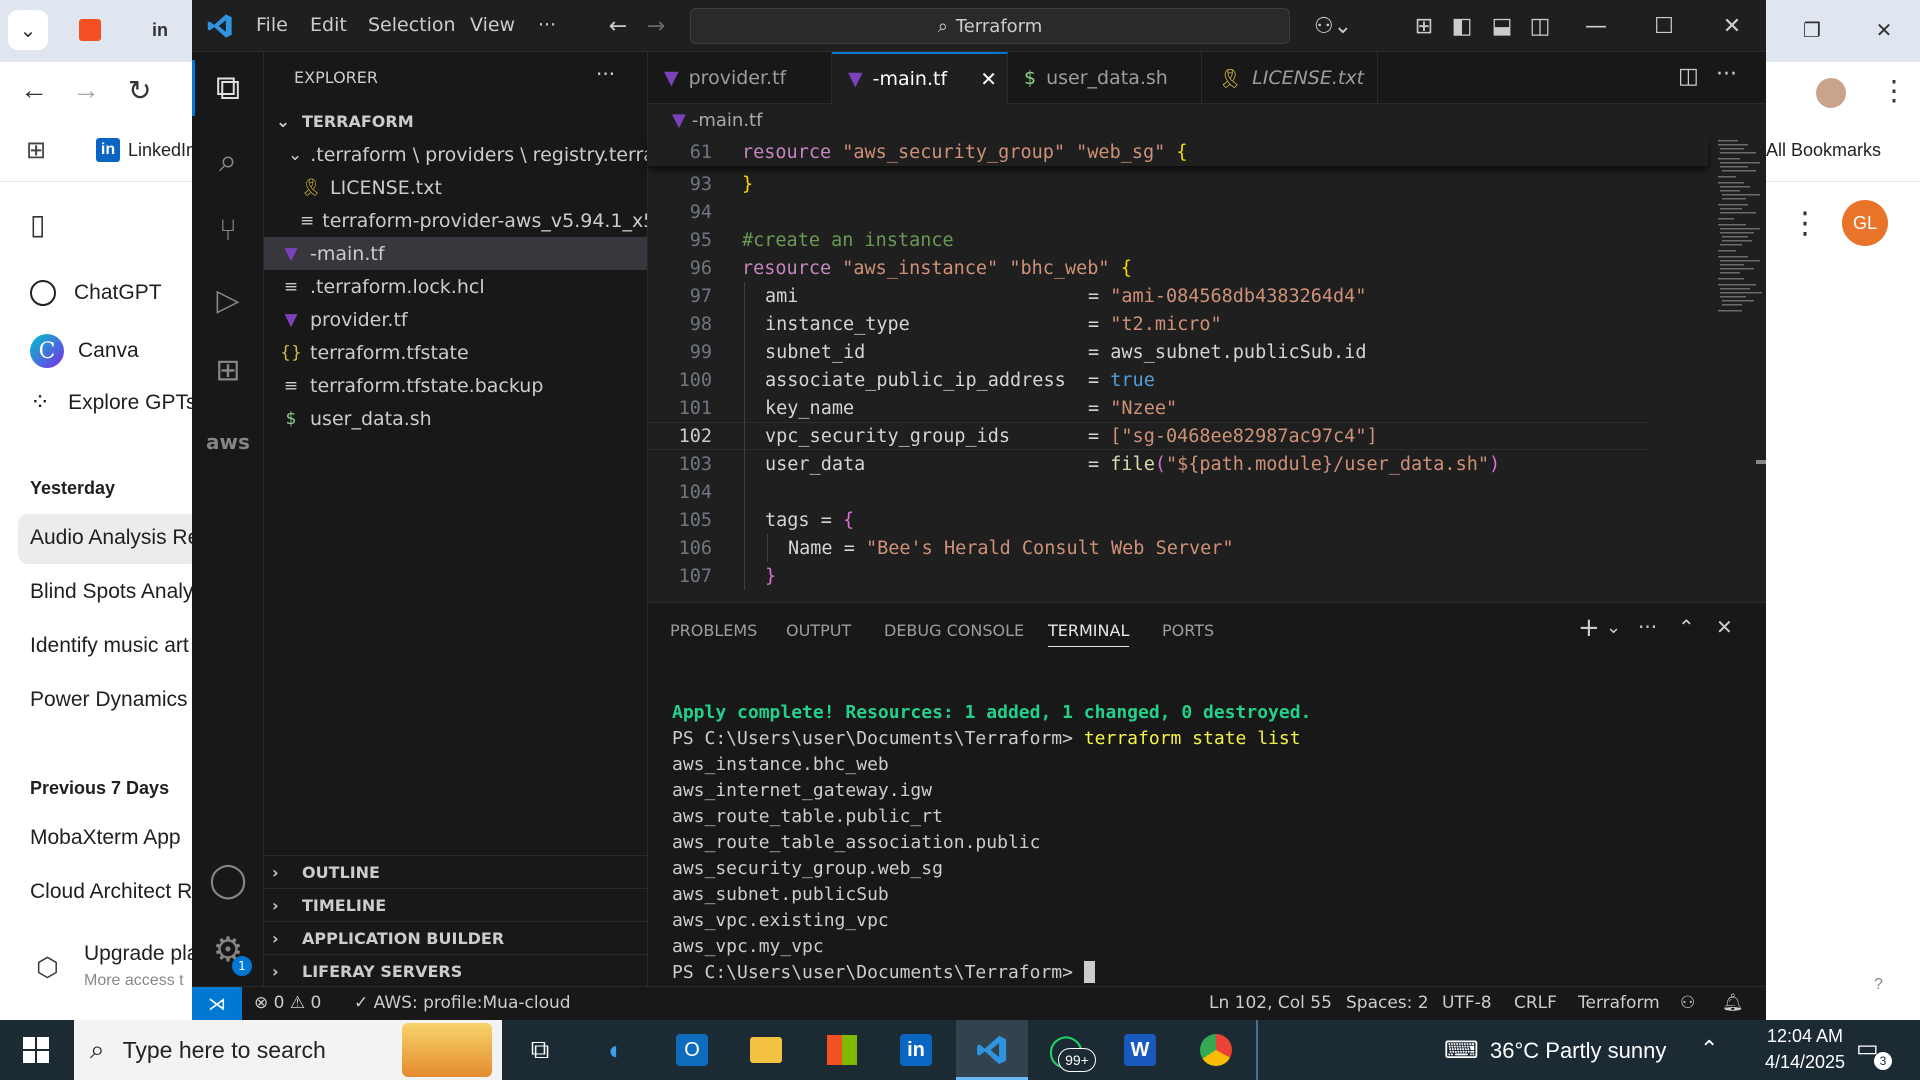  I want to click on more-options-icon: ⋮, so click(1805, 223).